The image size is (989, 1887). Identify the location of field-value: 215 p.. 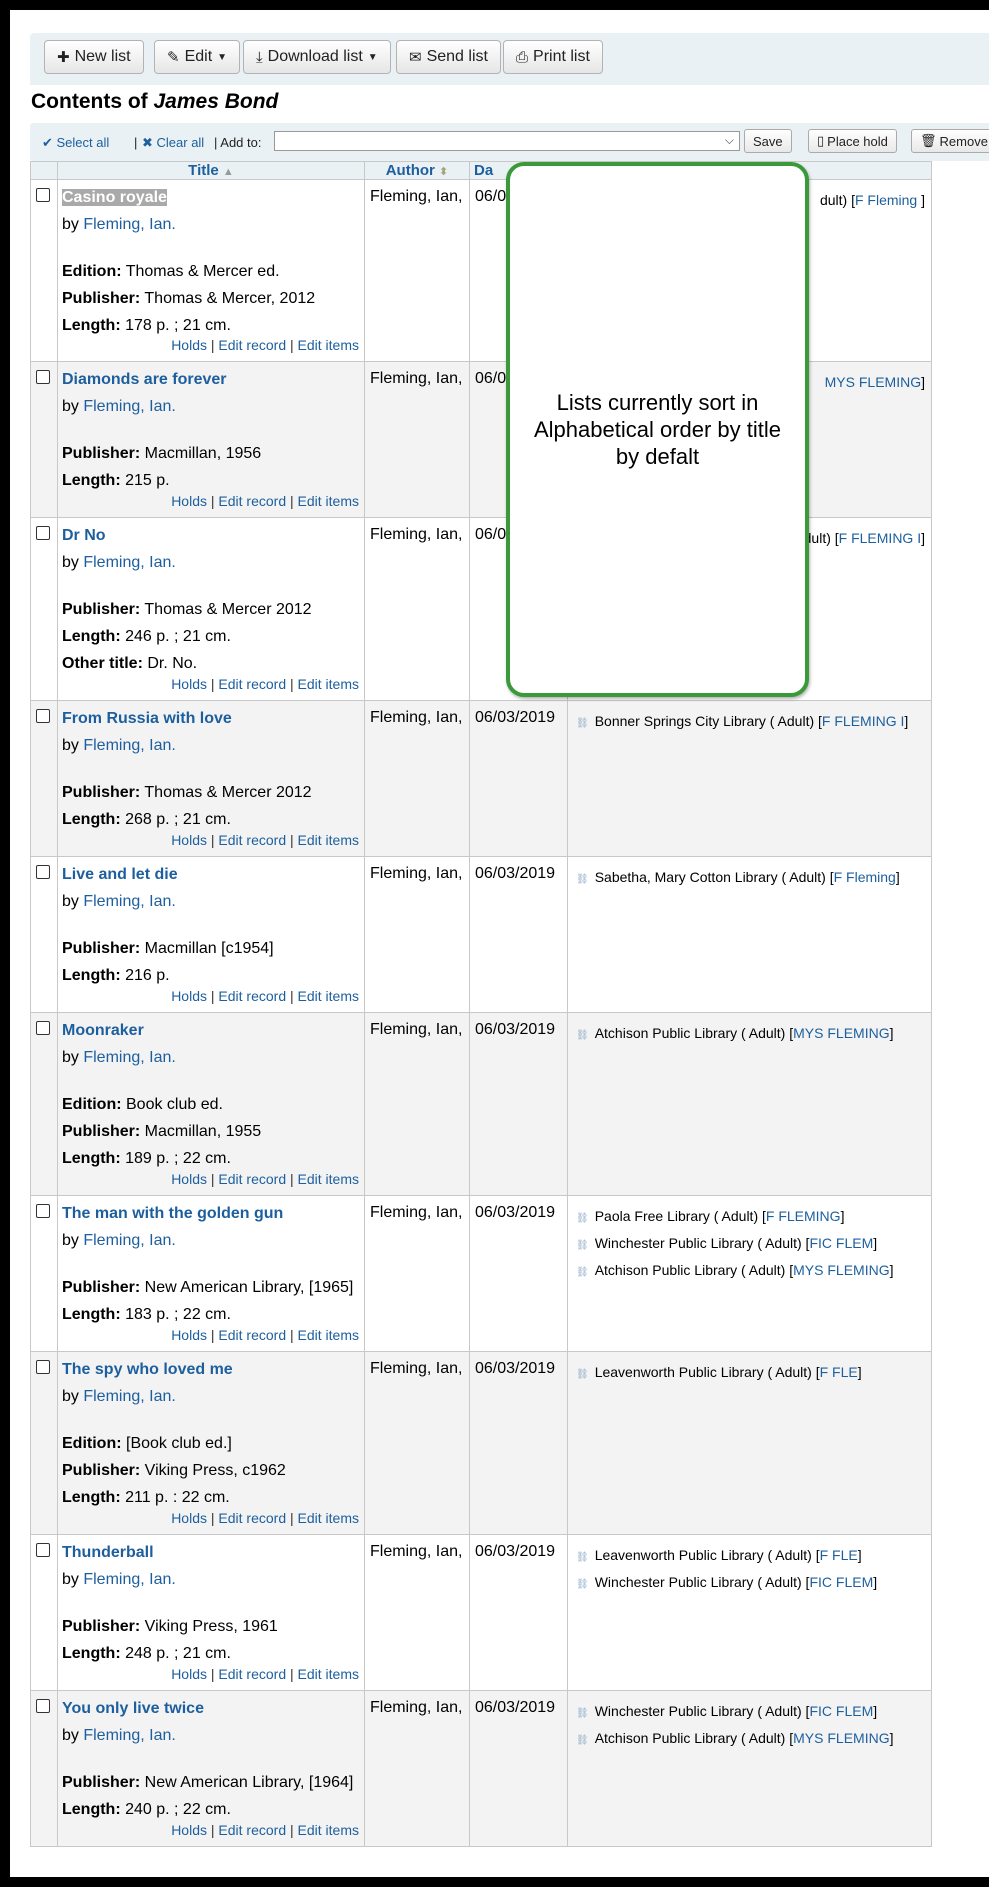
(145, 480).